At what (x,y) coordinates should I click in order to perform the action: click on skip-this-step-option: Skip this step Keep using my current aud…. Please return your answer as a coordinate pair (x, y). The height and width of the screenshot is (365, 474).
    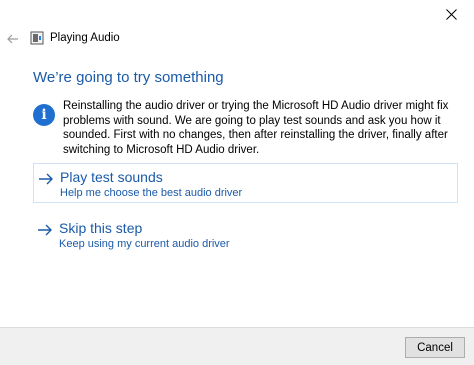
    Looking at the image, I should click on (245, 235).